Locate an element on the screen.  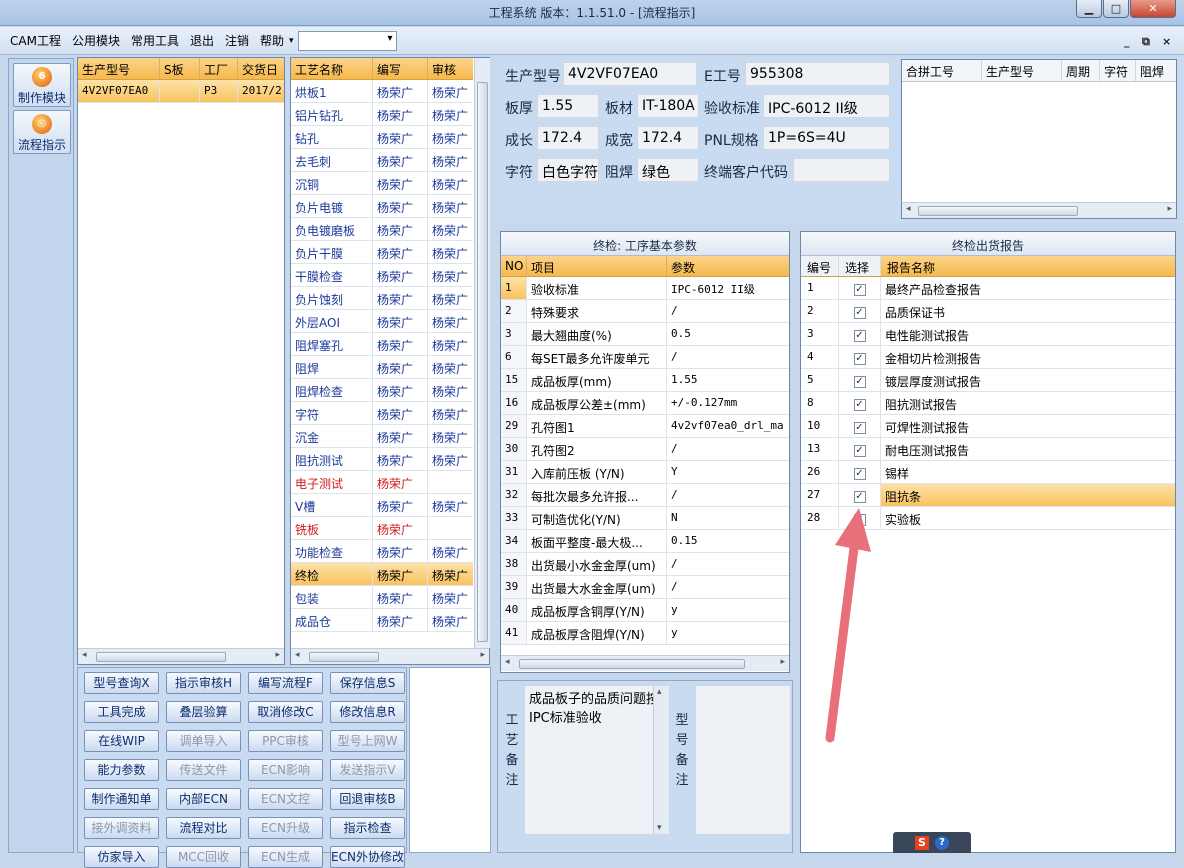
table-row: 31 入库前压板 (Y/N) Y is located at coordinates (645, 472).